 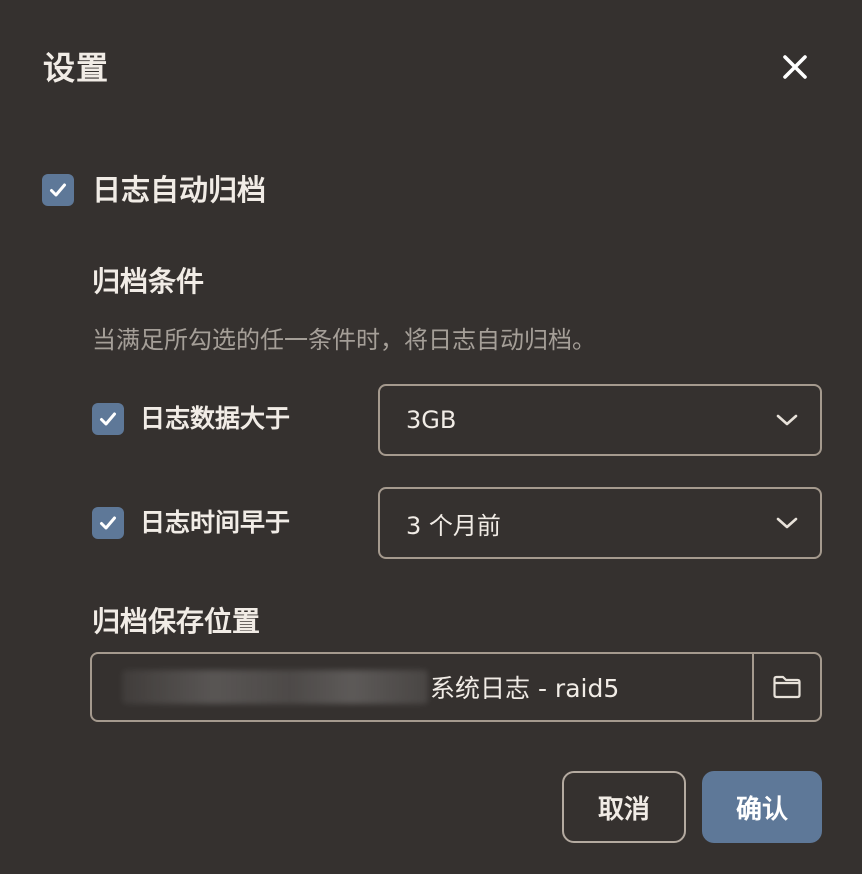 What do you see at coordinates (215, 418) in the screenshot?
I see `size-condition-label: 日志数据大于` at bounding box center [215, 418].